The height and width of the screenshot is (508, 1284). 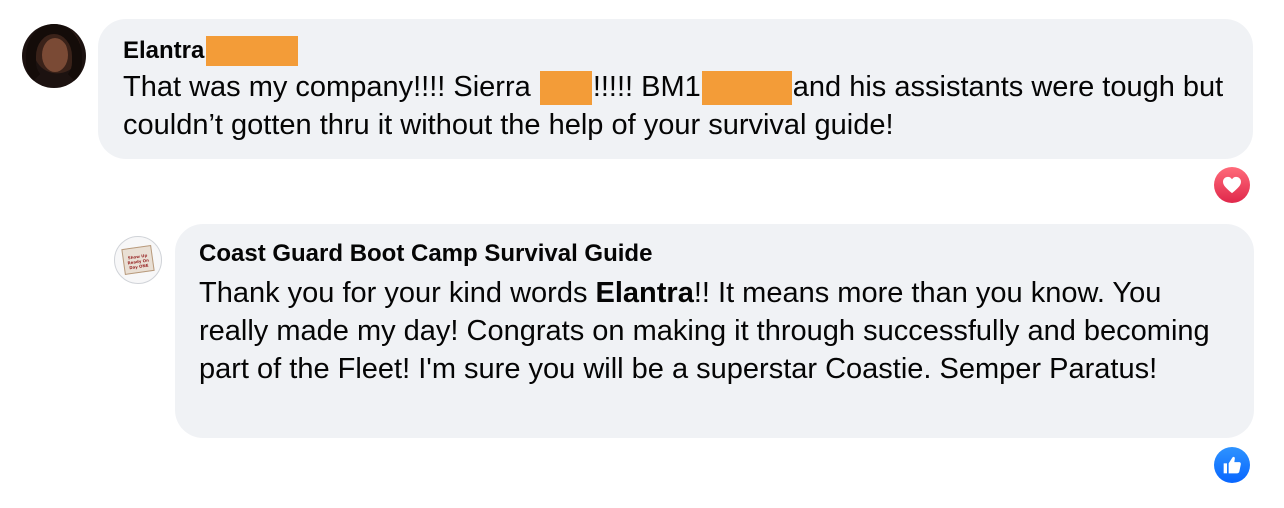 What do you see at coordinates (331, 87) in the screenshot?
I see `comment-text-part: That was my company!!!! Sierra` at bounding box center [331, 87].